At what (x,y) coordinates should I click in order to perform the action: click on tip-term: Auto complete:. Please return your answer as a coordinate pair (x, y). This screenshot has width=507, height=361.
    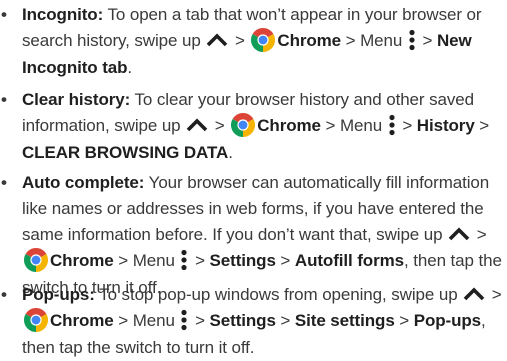
    Looking at the image, I should click on (83, 182).